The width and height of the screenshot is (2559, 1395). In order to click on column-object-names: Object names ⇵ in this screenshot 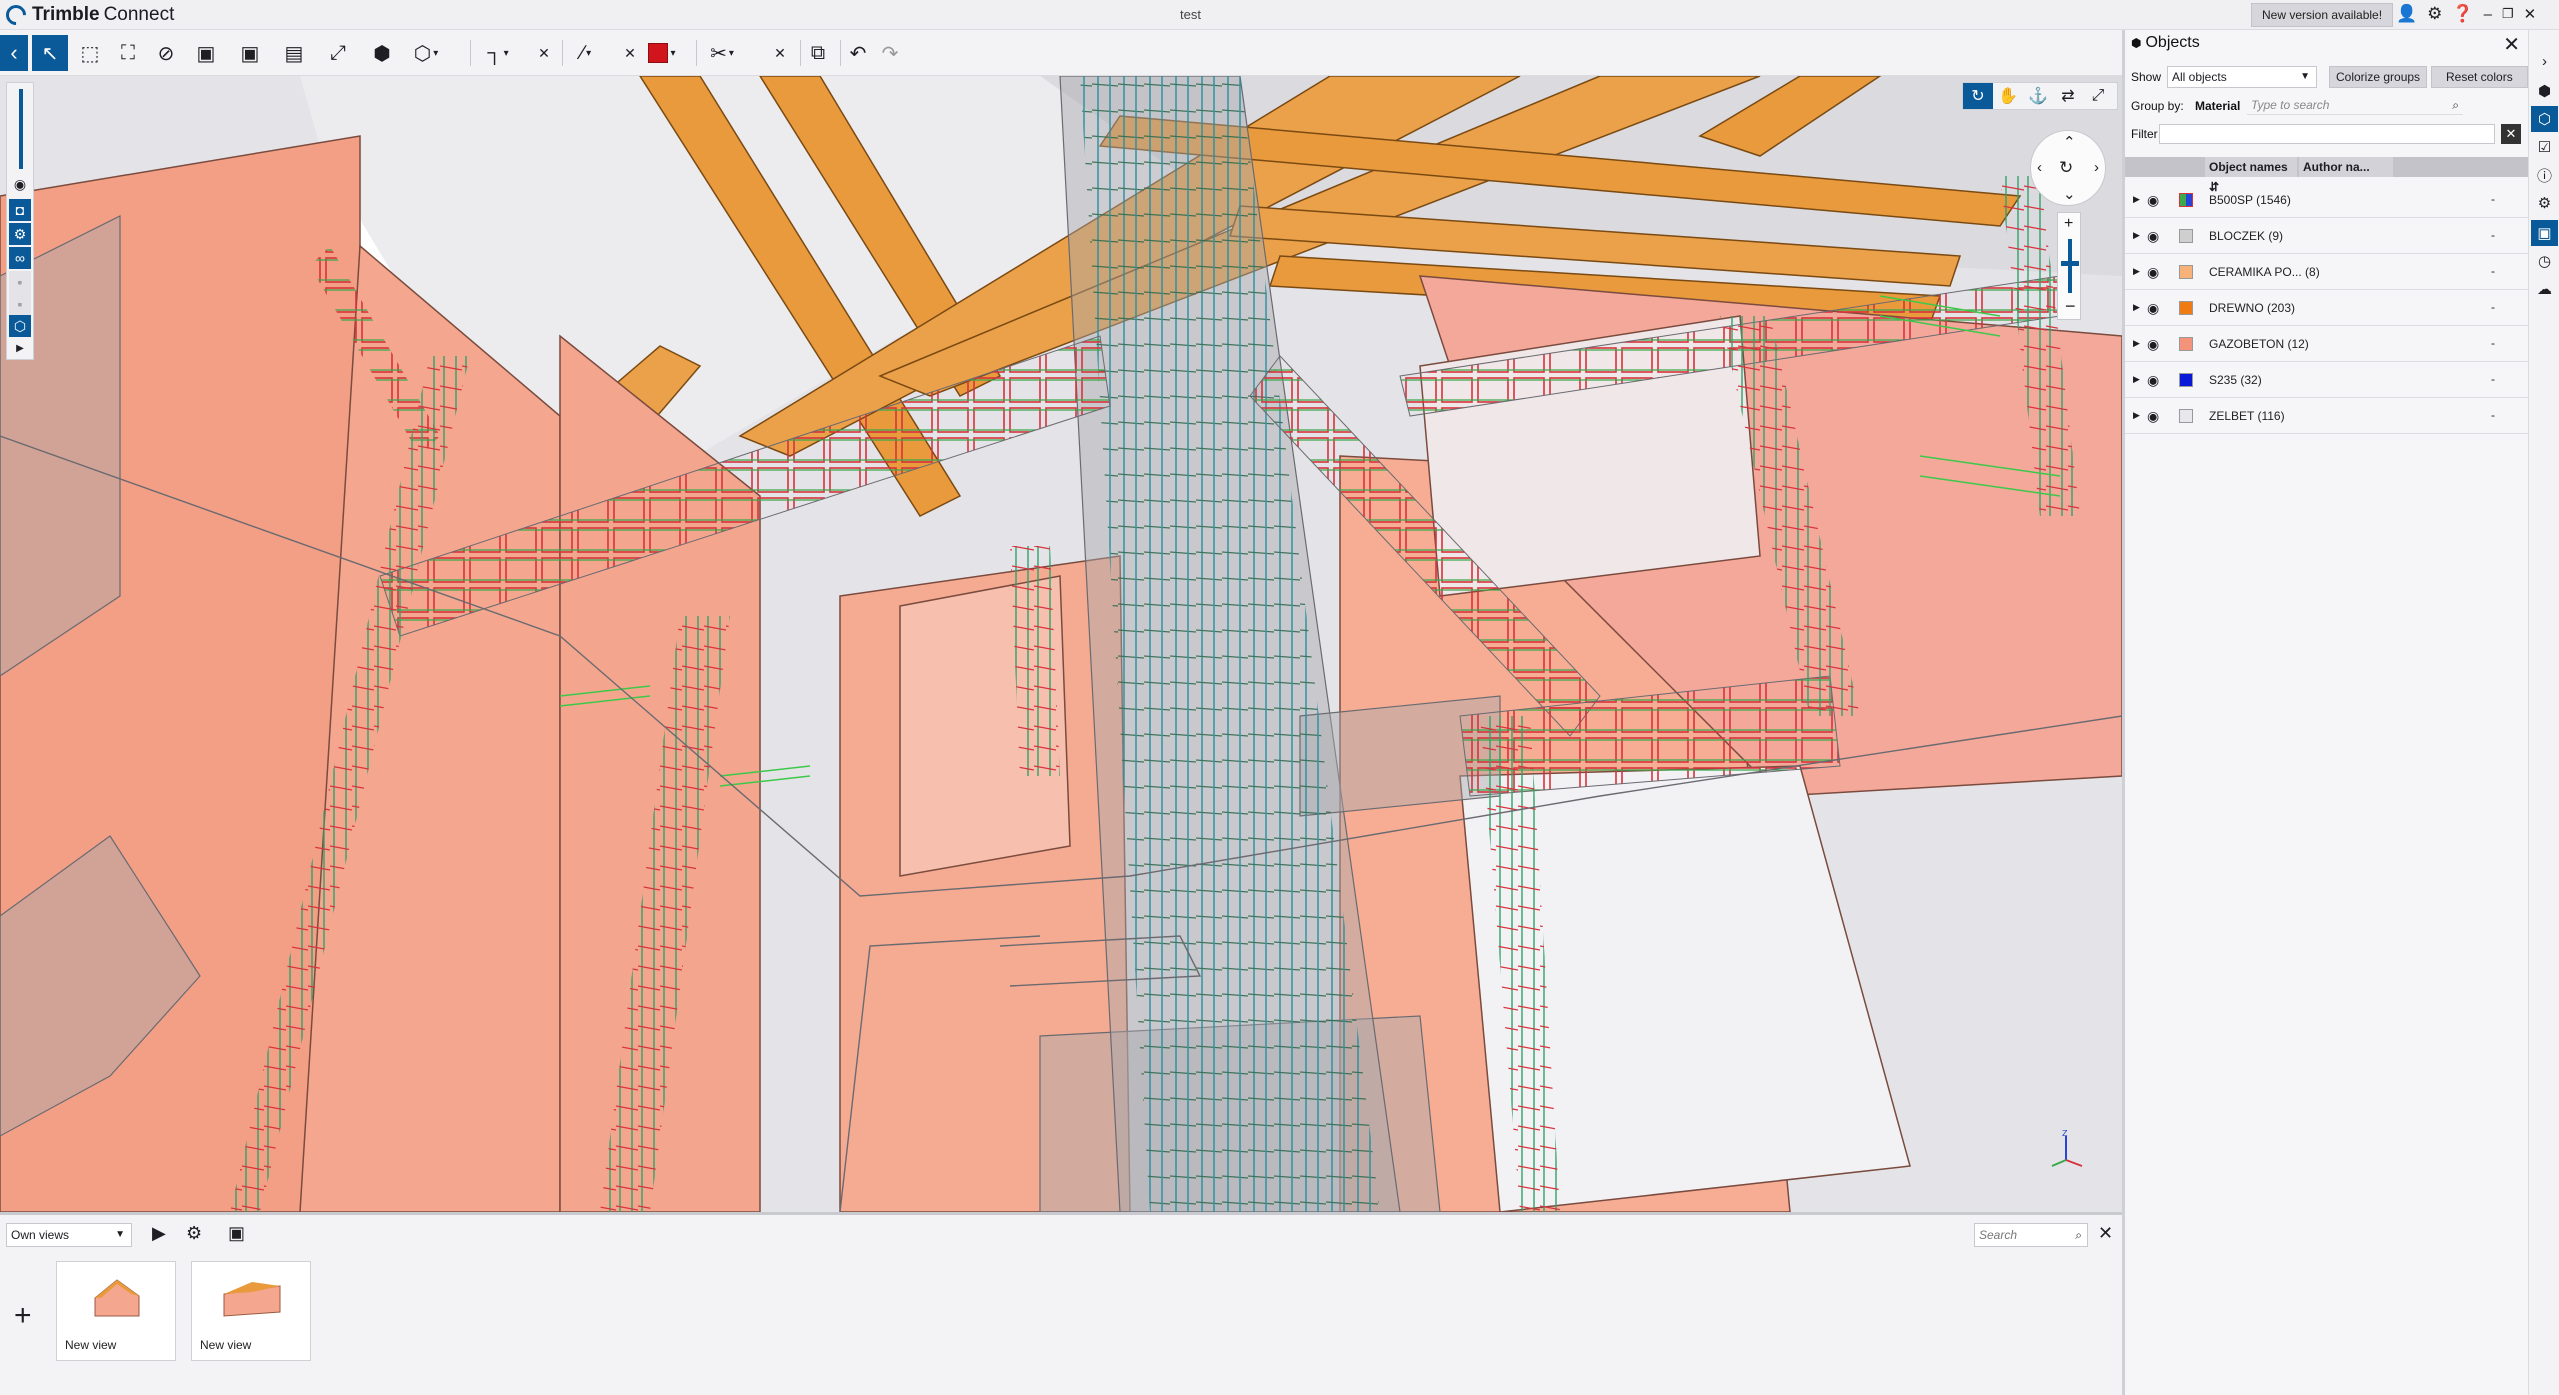, I will do `click(2251, 175)`.